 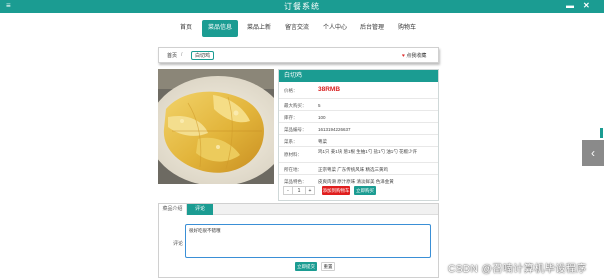 What do you see at coordinates (293, 169) in the screenshot?
I see `detail-label: 所在地：` at bounding box center [293, 169].